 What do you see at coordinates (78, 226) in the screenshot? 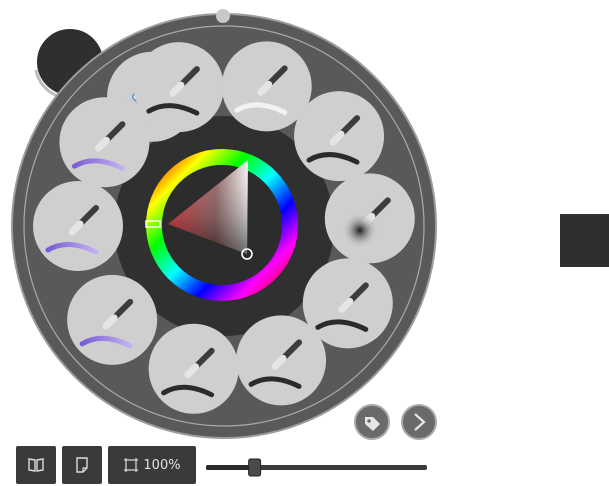
I see `tool-slot-watercolor-round` at bounding box center [78, 226].